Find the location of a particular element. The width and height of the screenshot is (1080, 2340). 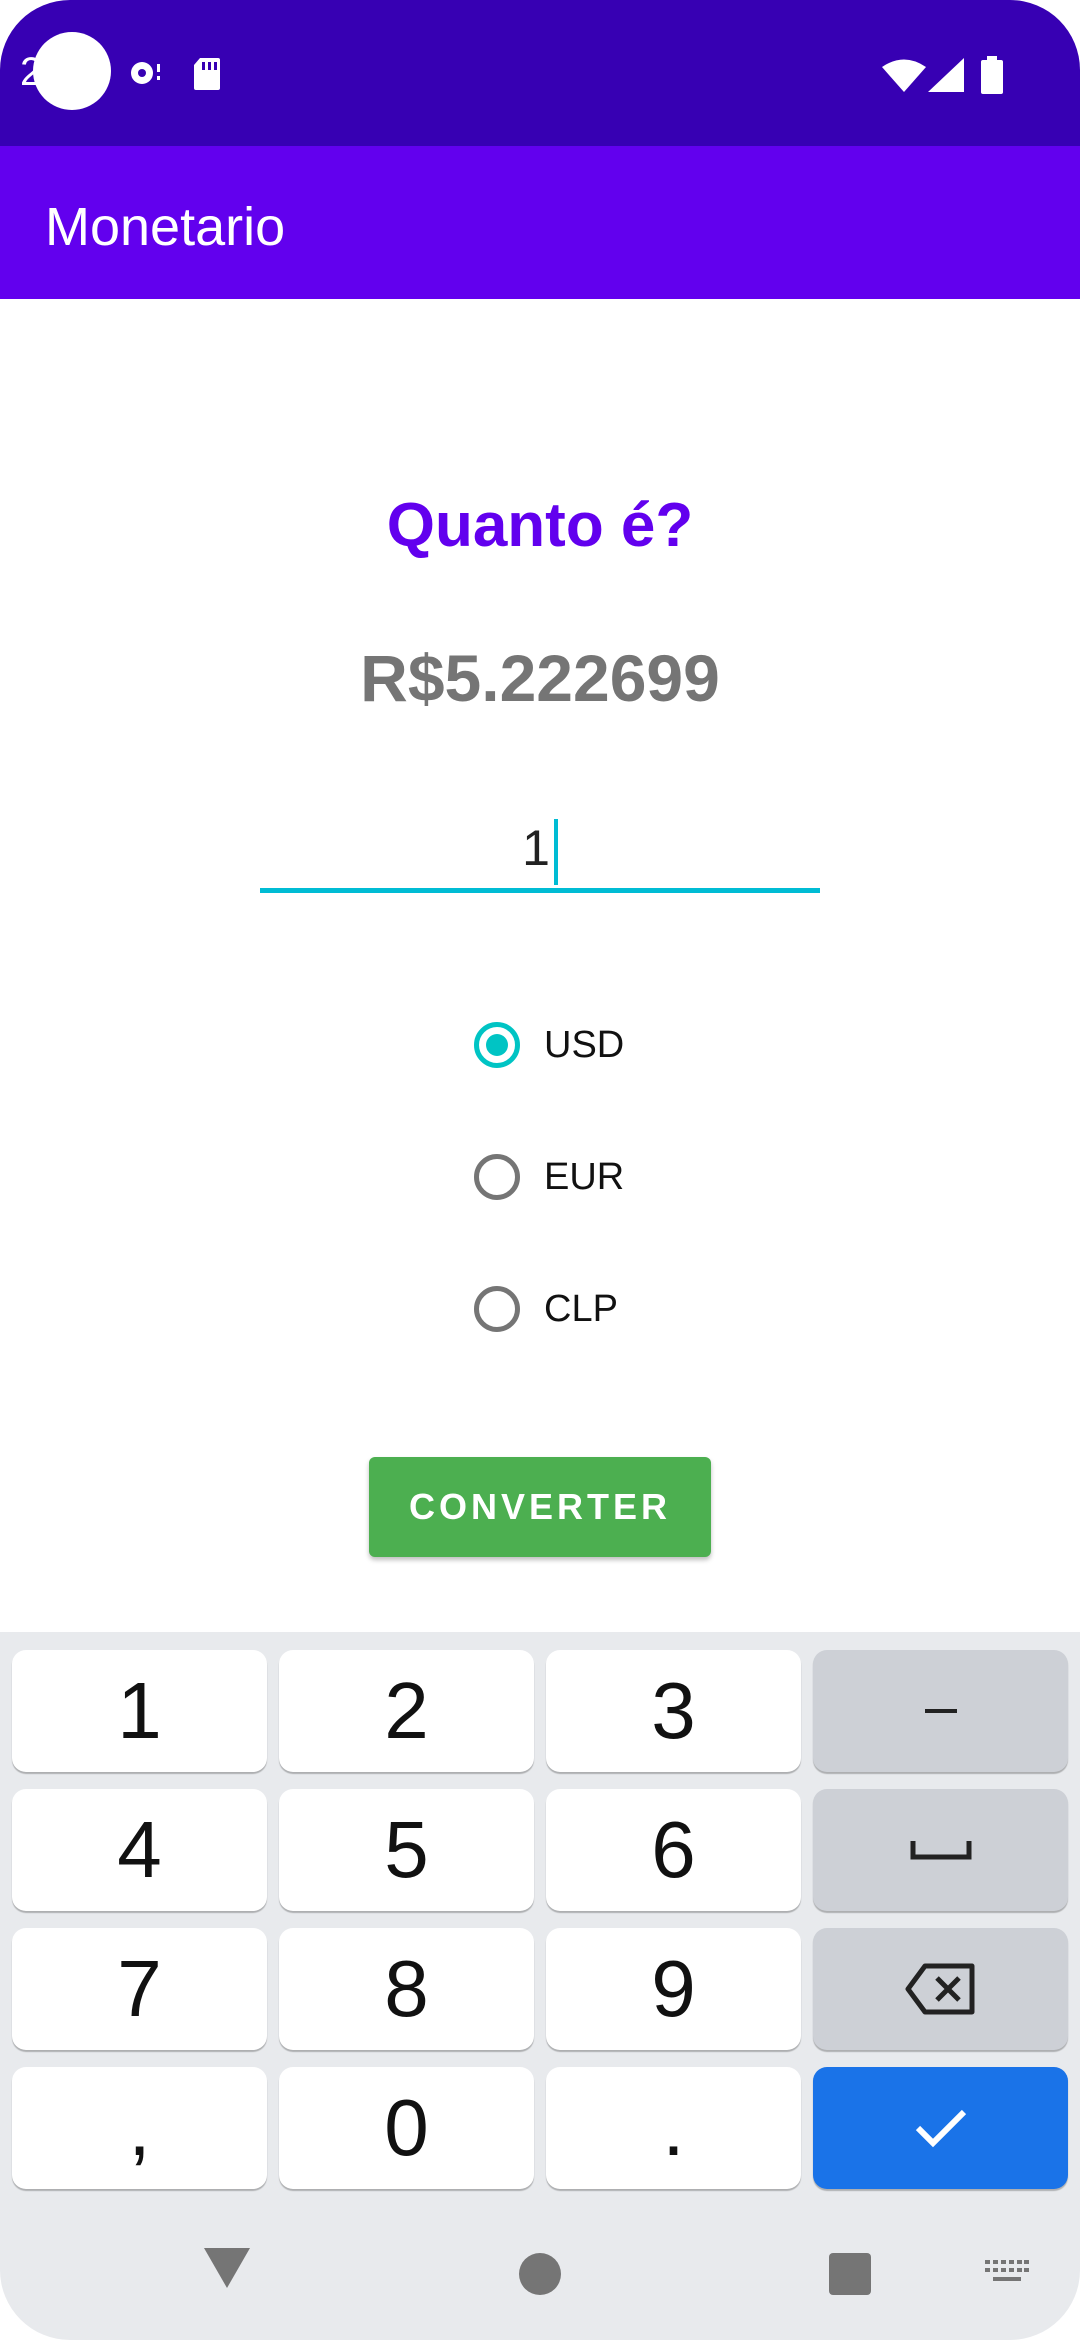

back-nav-icon is located at coordinates (227, 2270).